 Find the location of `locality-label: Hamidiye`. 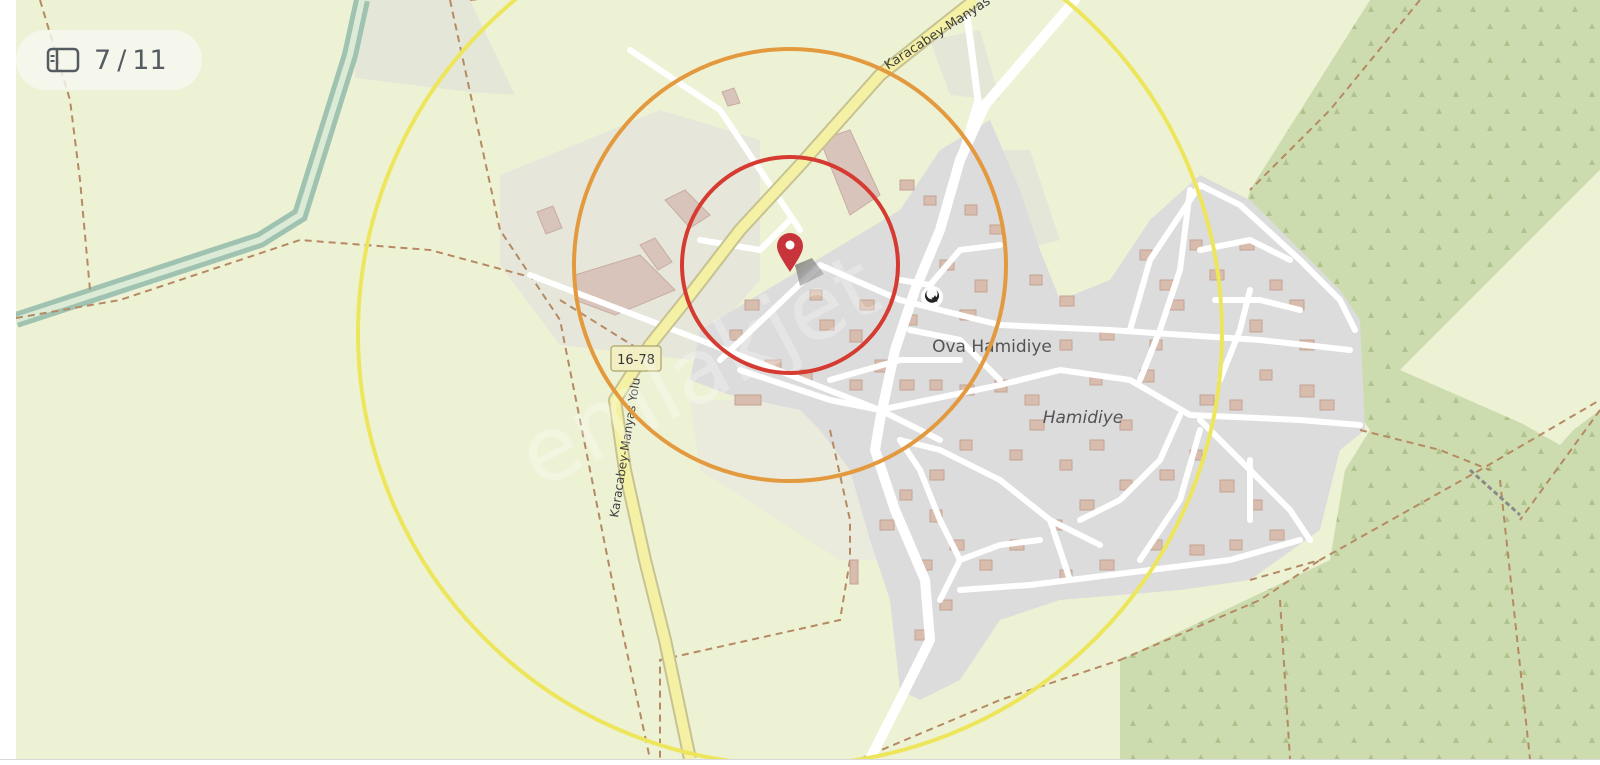

locality-label: Hamidiye is located at coordinates (1083, 418).